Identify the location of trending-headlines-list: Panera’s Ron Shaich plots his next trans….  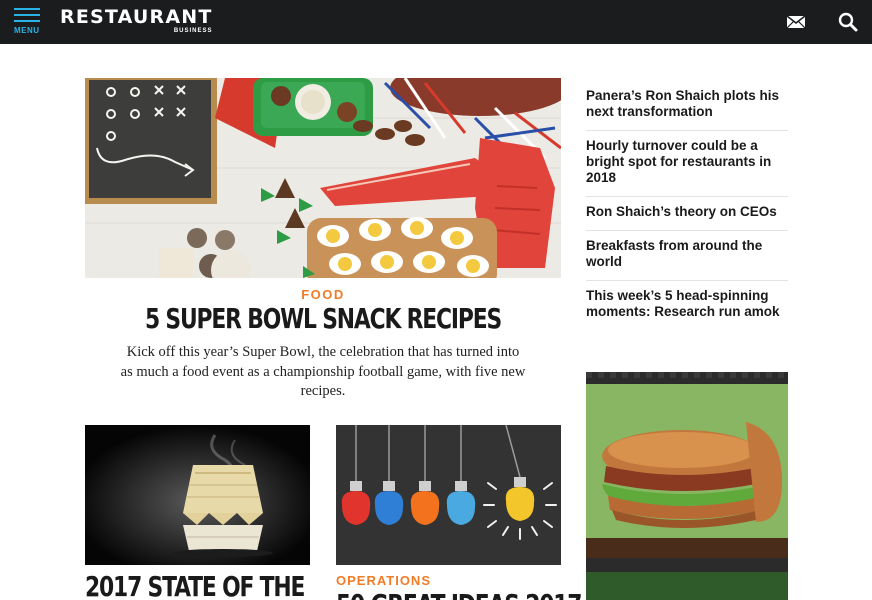
(687, 206).